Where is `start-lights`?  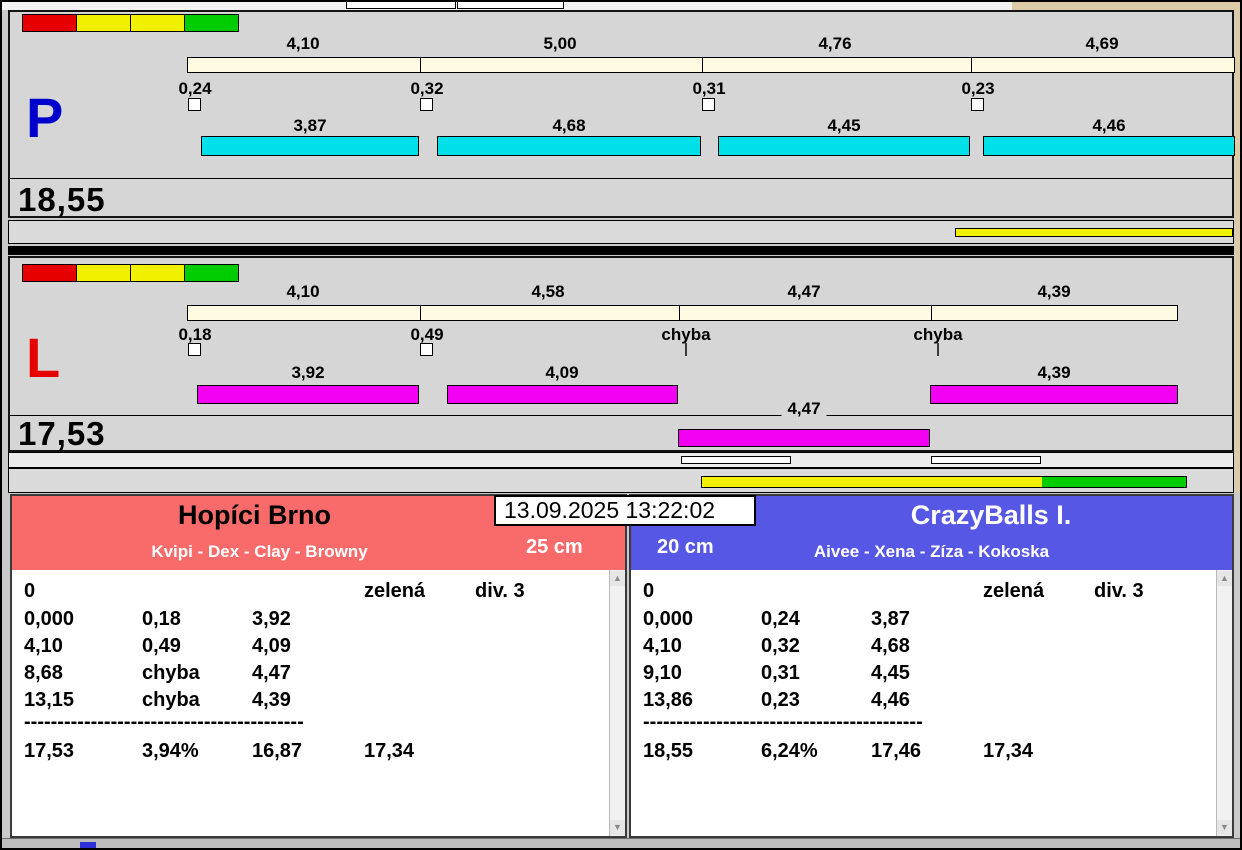 start-lights is located at coordinates (130, 273).